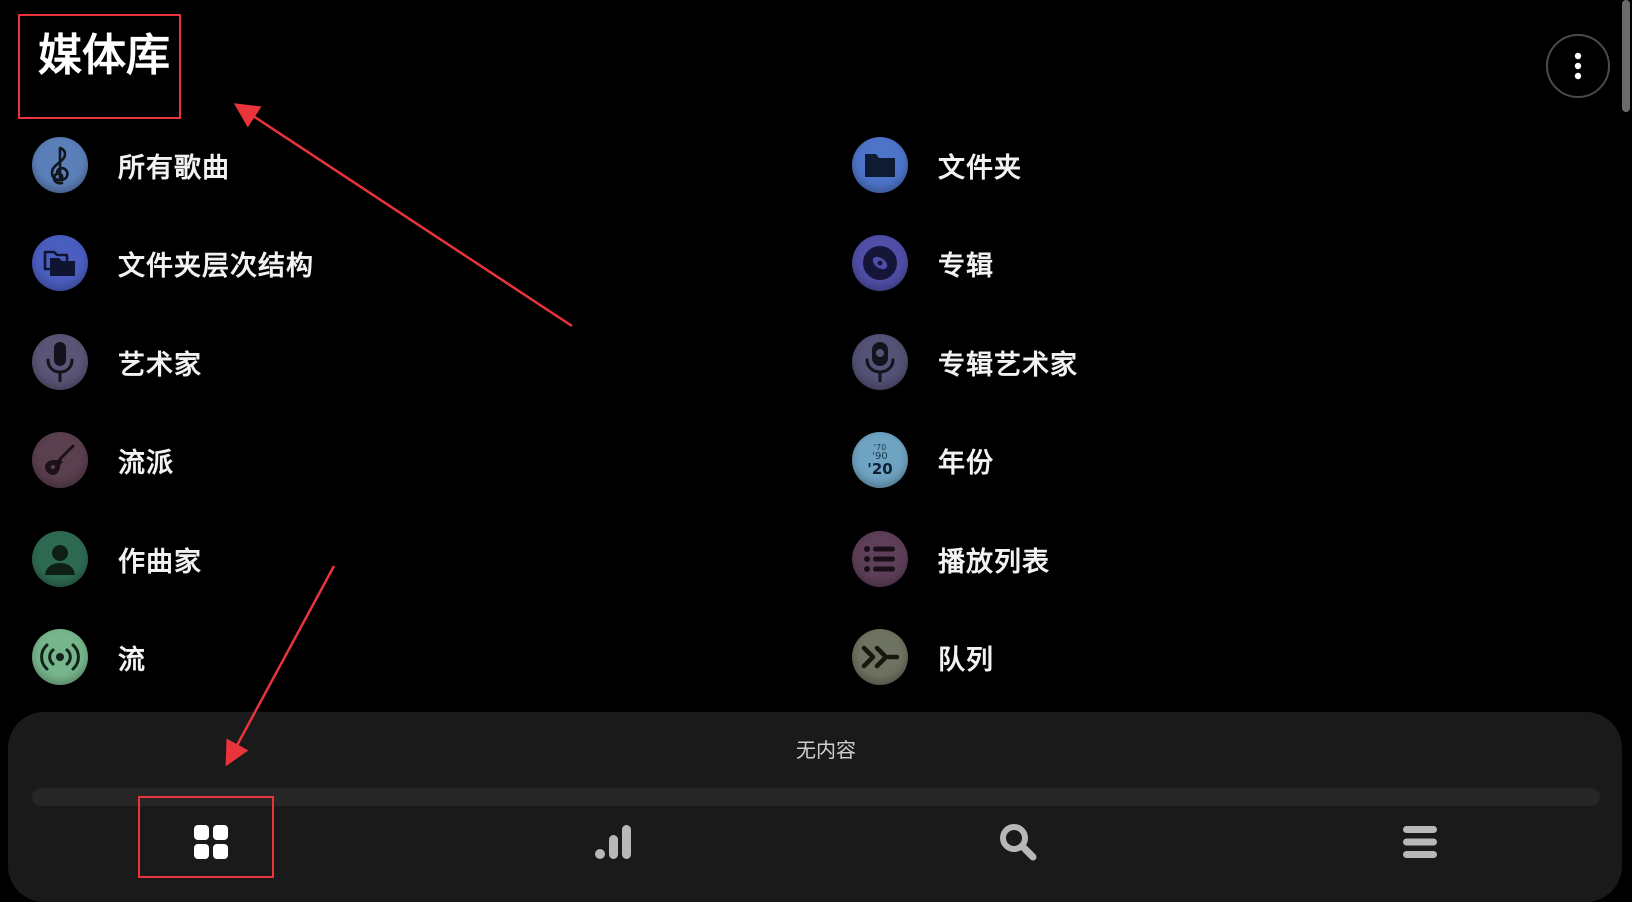  I want to click on menu-item-label: 艺术家, so click(160, 365).